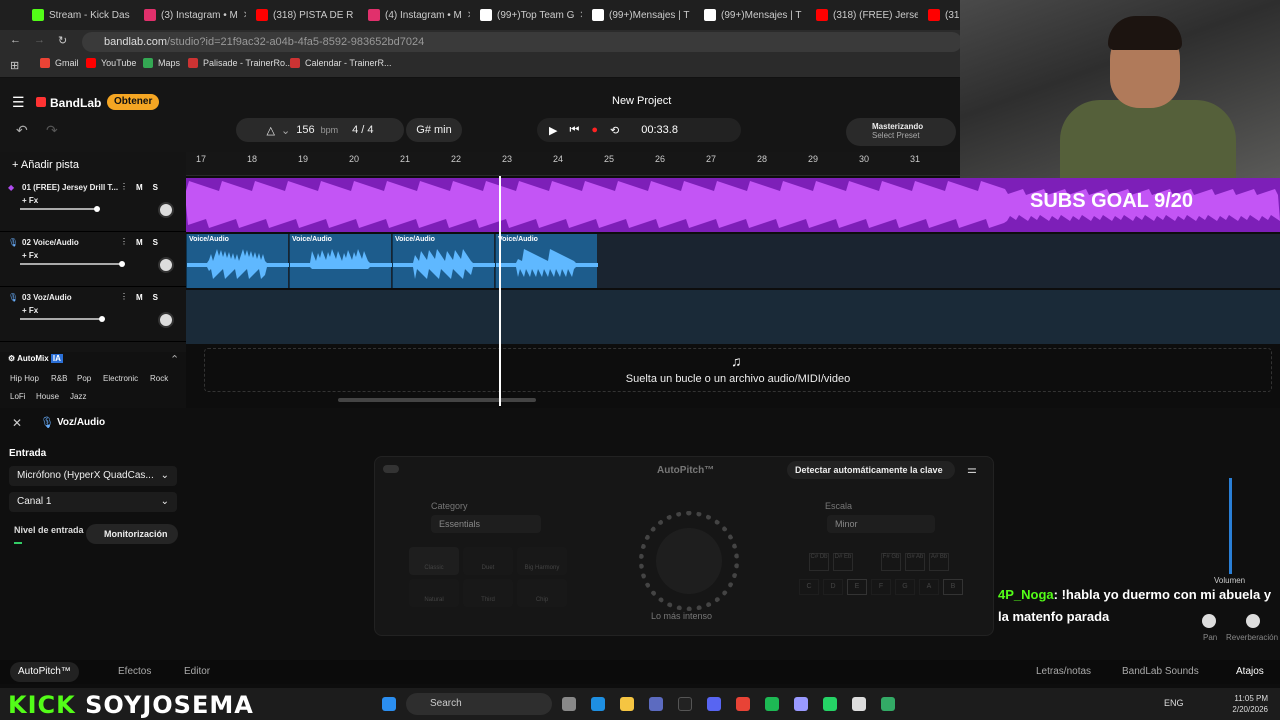 The image size is (1280, 720). Describe the element at coordinates (488, 561) in the screenshot. I see `preset-button: Duet` at that location.